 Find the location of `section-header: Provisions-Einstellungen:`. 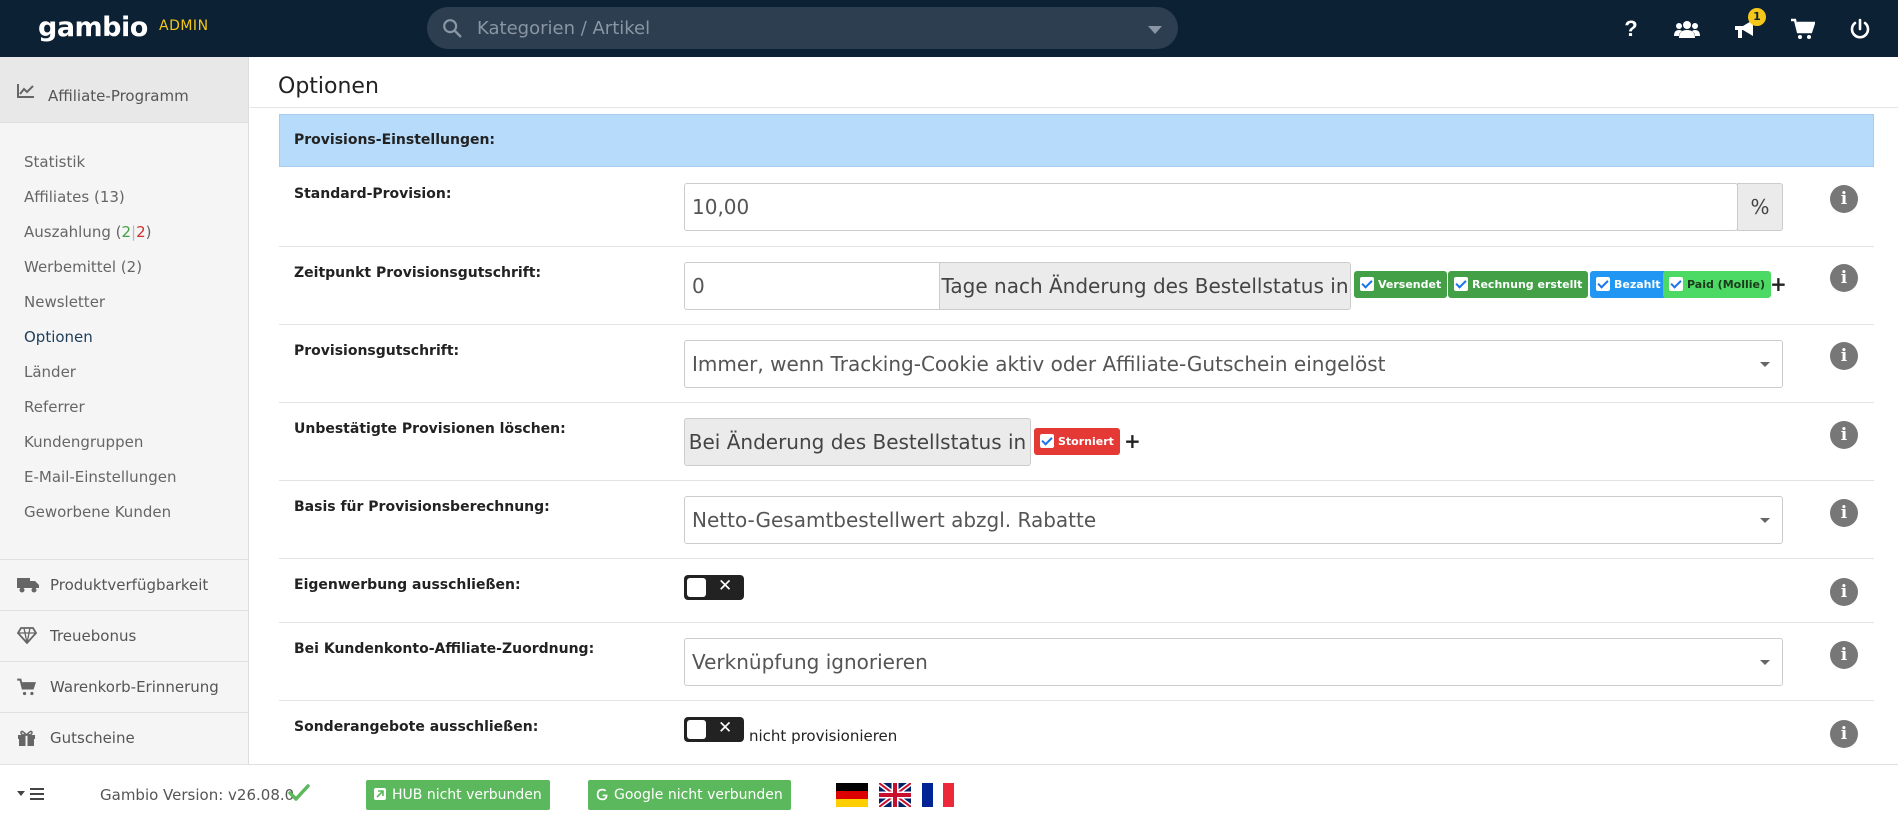

section-header: Provisions-Einstellungen: is located at coordinates (1076, 140).